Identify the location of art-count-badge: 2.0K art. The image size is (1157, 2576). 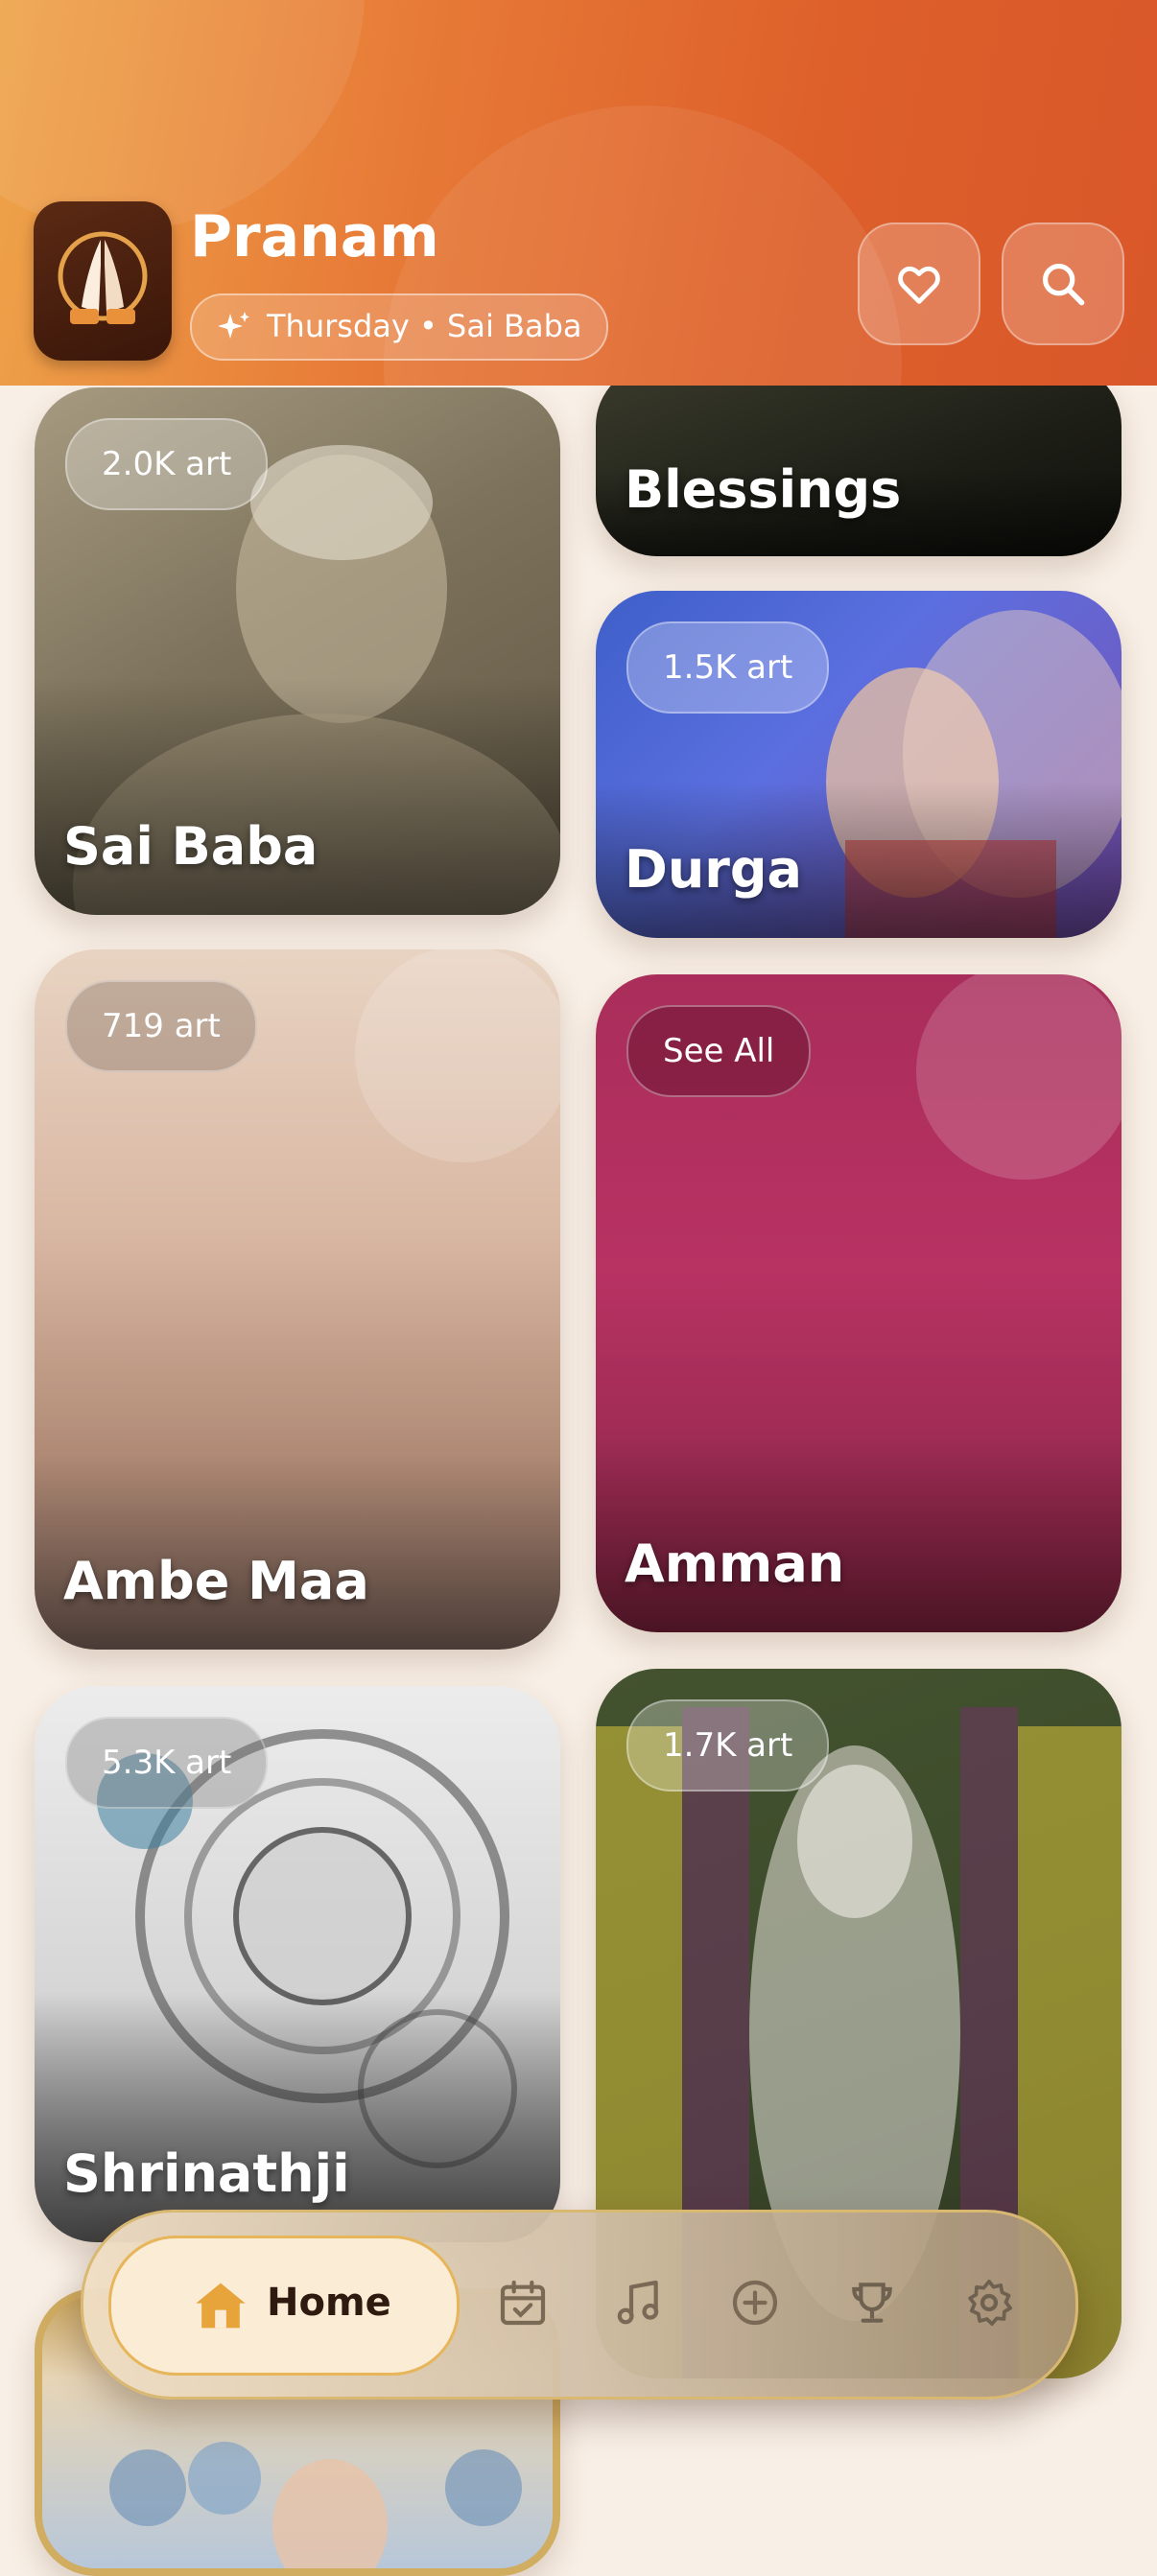
(167, 464).